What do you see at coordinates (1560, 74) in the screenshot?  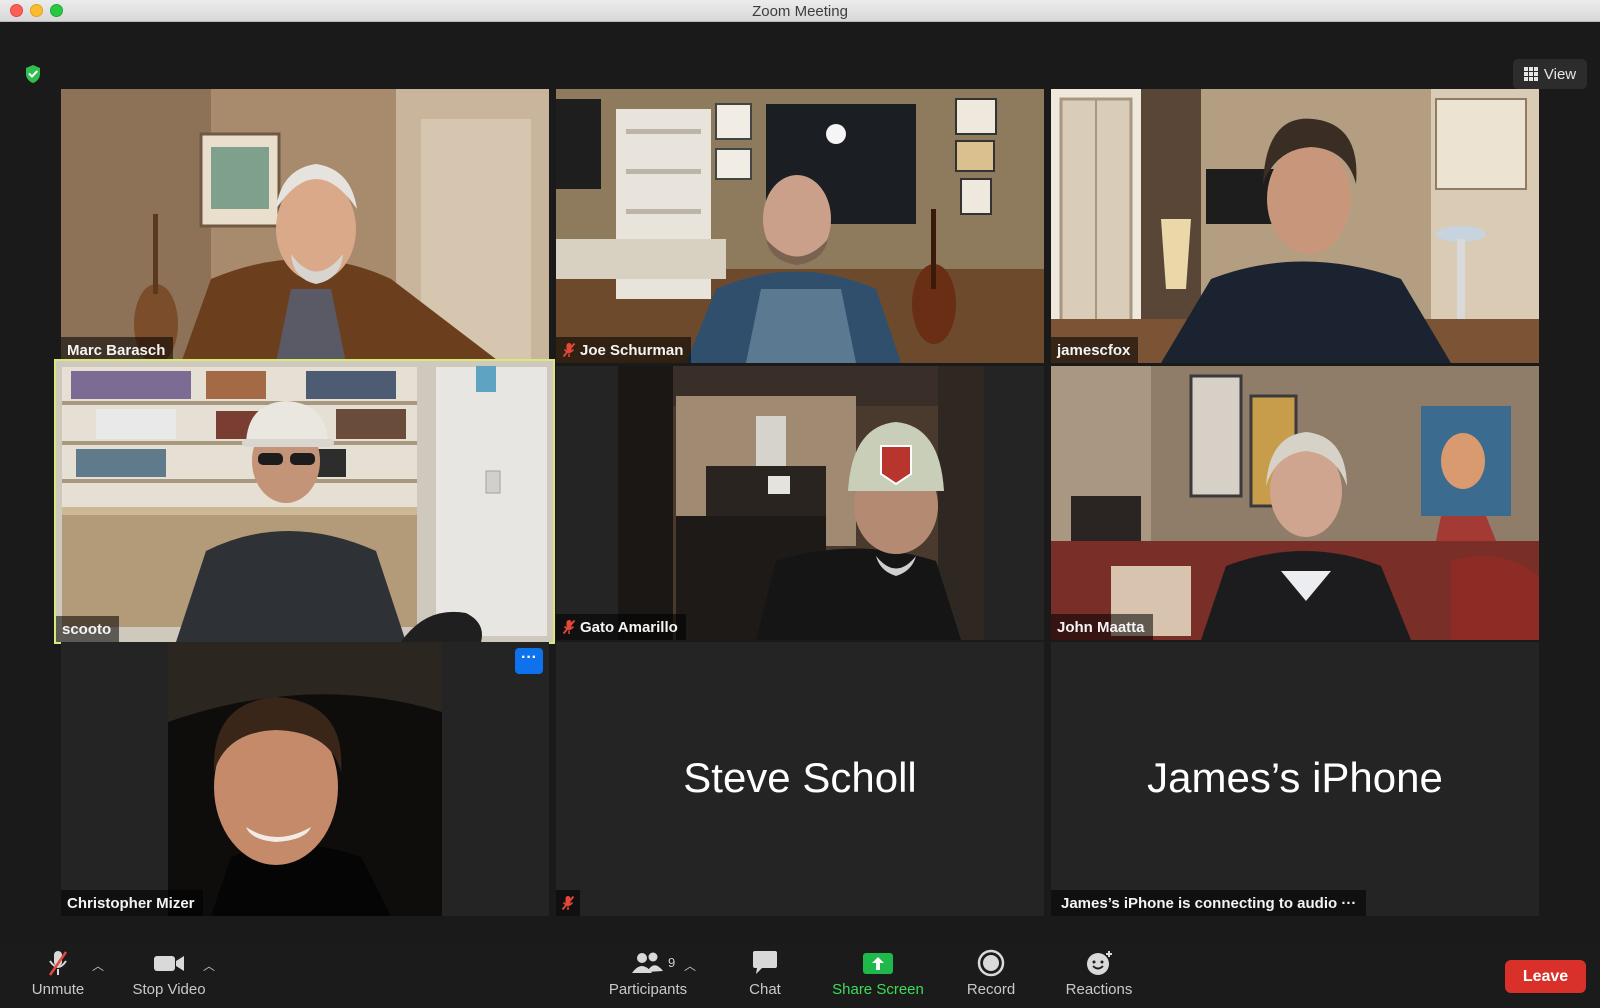 I see `view-label: View` at bounding box center [1560, 74].